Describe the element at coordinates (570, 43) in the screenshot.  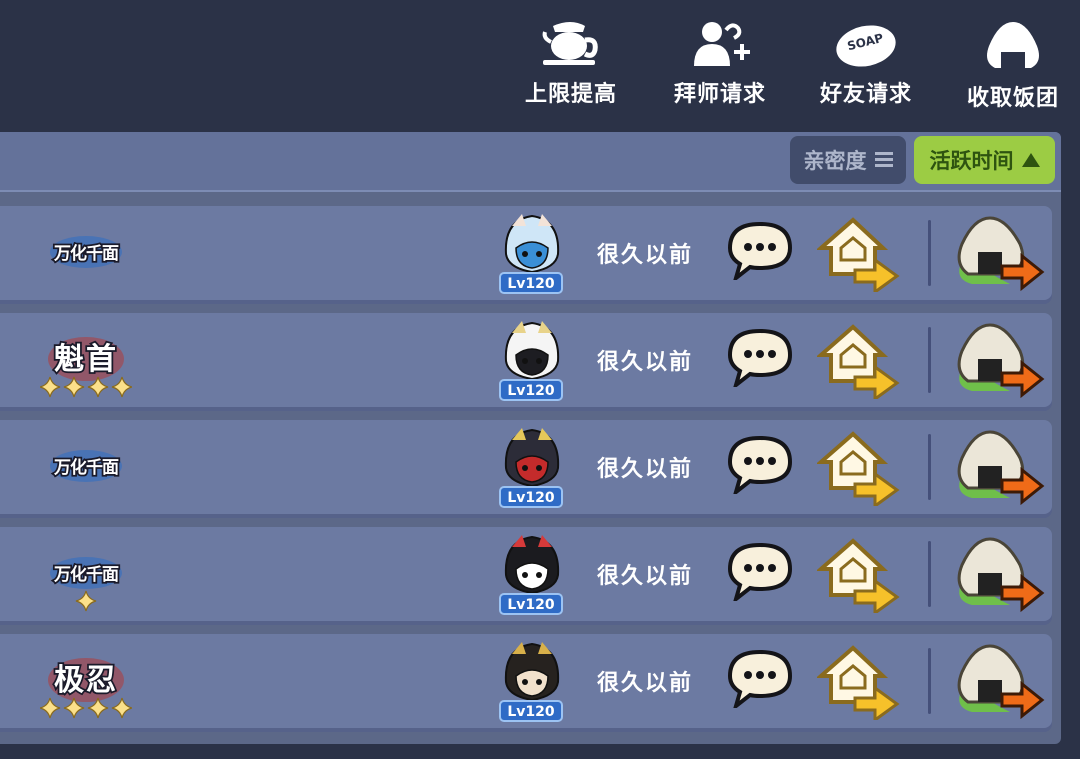
I see `teapot-icon` at that location.